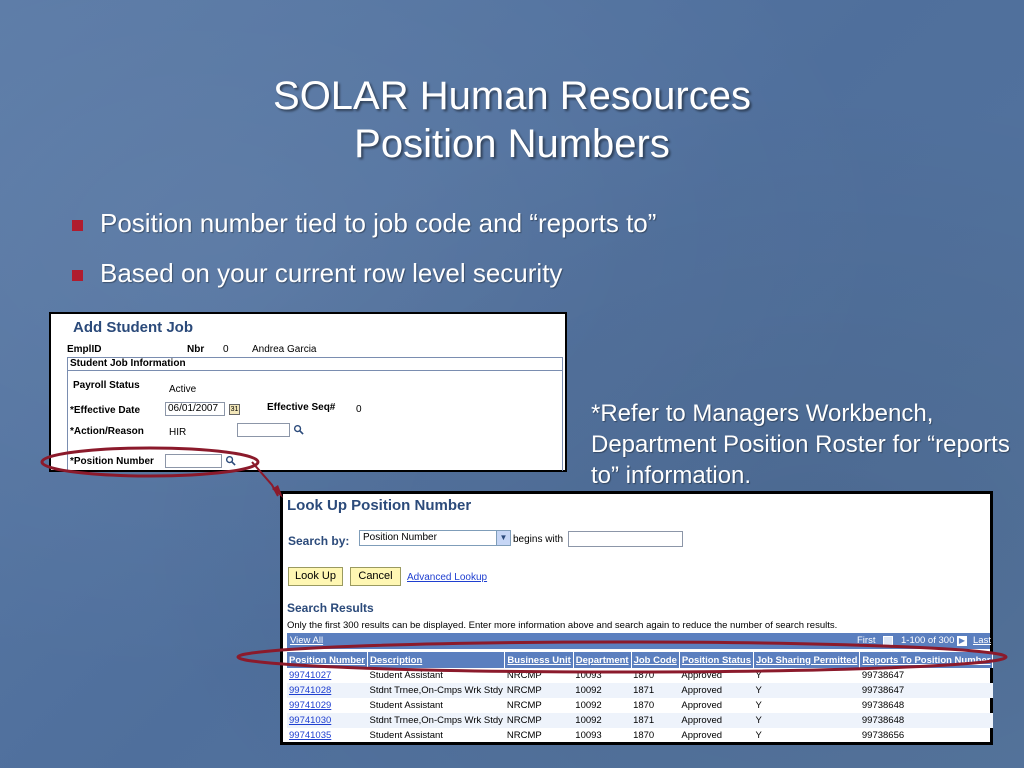 The height and width of the screenshot is (768, 1024). Describe the element at coordinates (962, 641) in the screenshot. I see `next-page-icon: ▶` at that location.